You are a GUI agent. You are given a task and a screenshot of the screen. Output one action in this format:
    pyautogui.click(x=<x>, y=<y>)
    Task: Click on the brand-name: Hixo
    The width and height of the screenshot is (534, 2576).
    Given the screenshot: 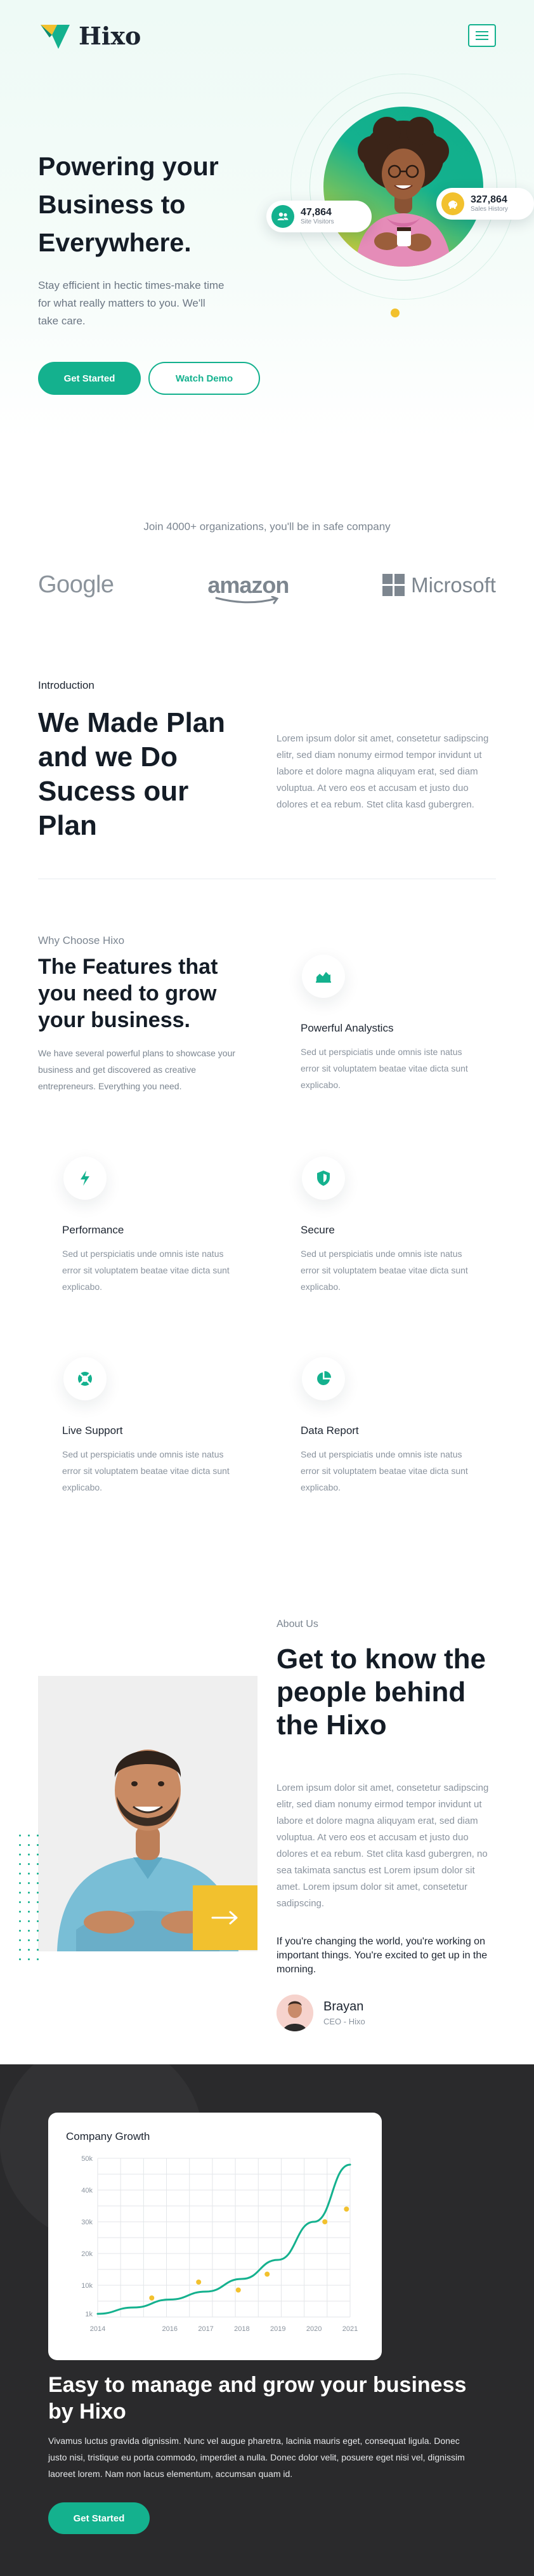 What is the action you would take?
    pyautogui.click(x=110, y=35)
    